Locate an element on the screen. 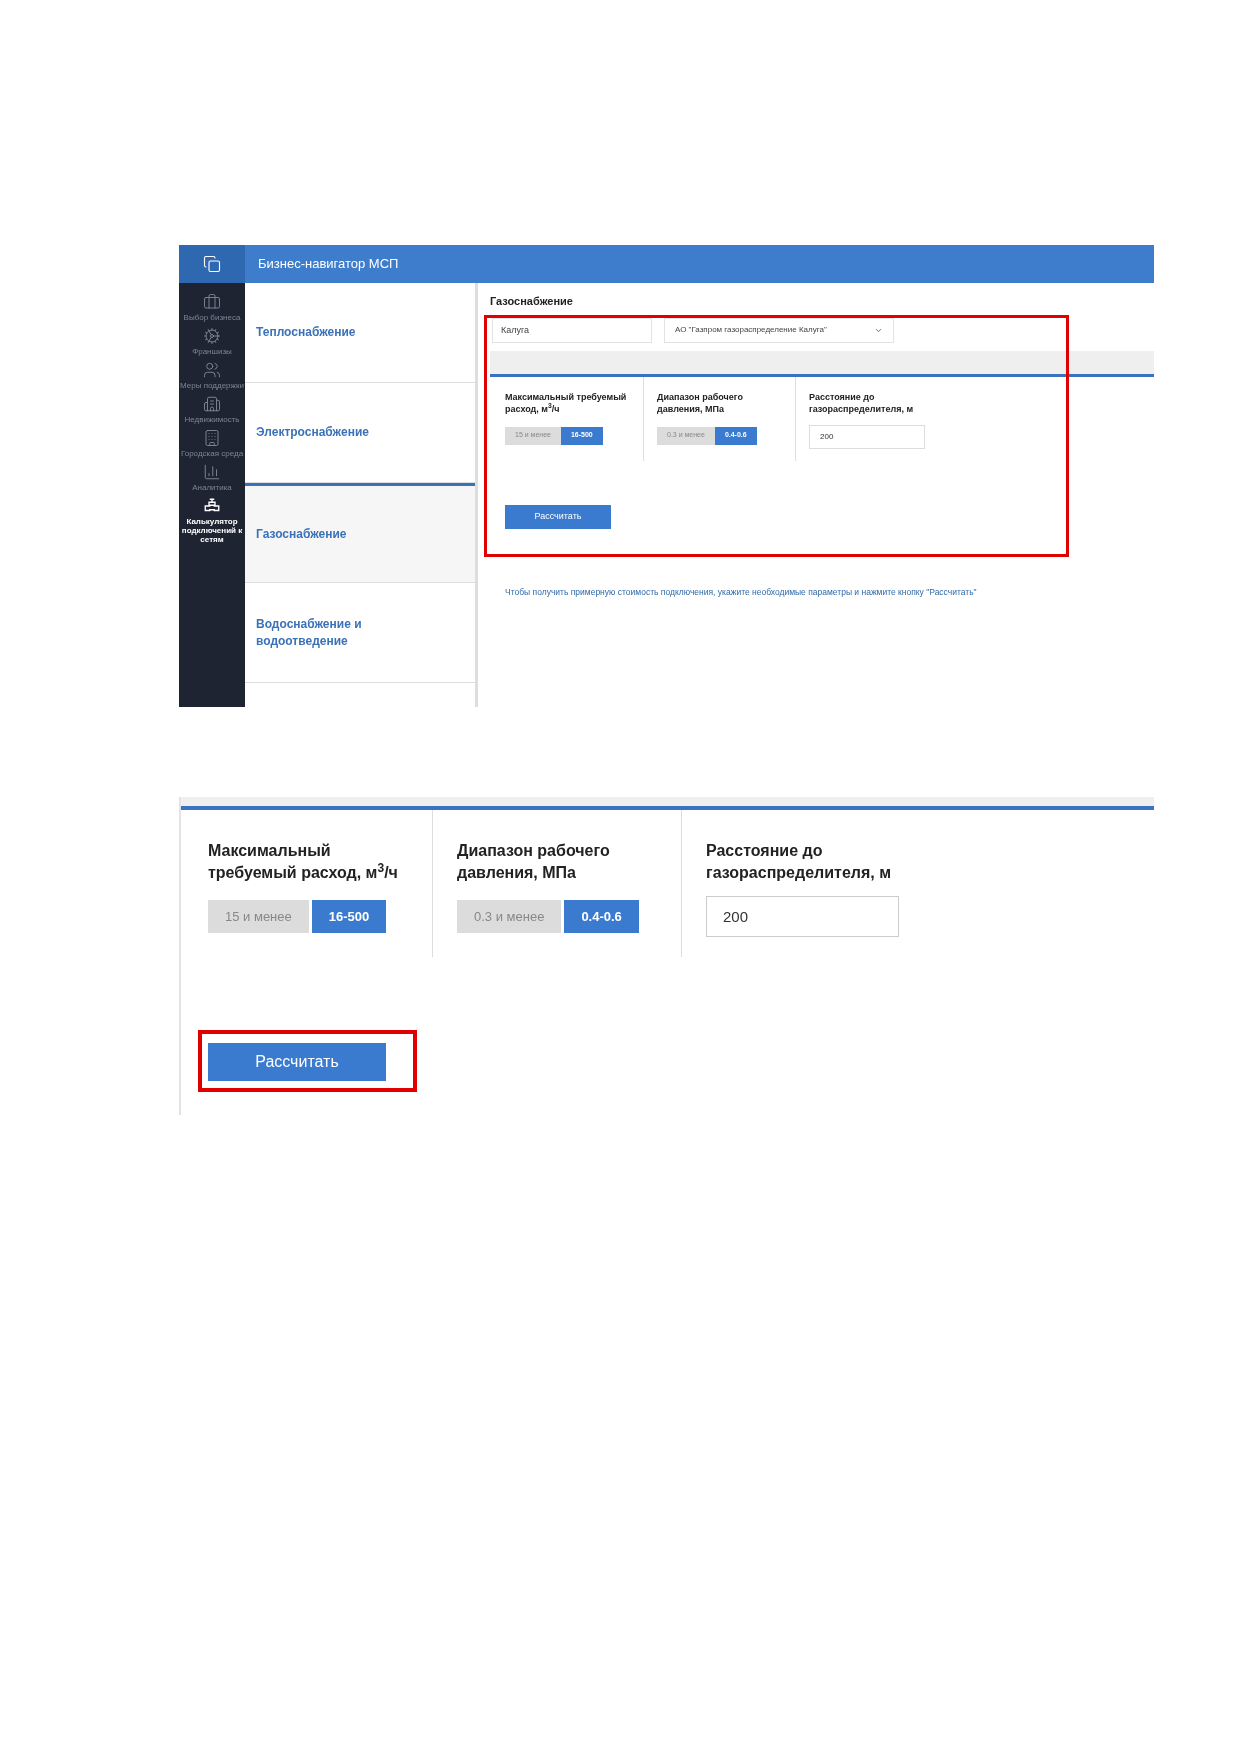 The width and height of the screenshot is (1239, 1754). briefcase-icon is located at coordinates (212, 302).